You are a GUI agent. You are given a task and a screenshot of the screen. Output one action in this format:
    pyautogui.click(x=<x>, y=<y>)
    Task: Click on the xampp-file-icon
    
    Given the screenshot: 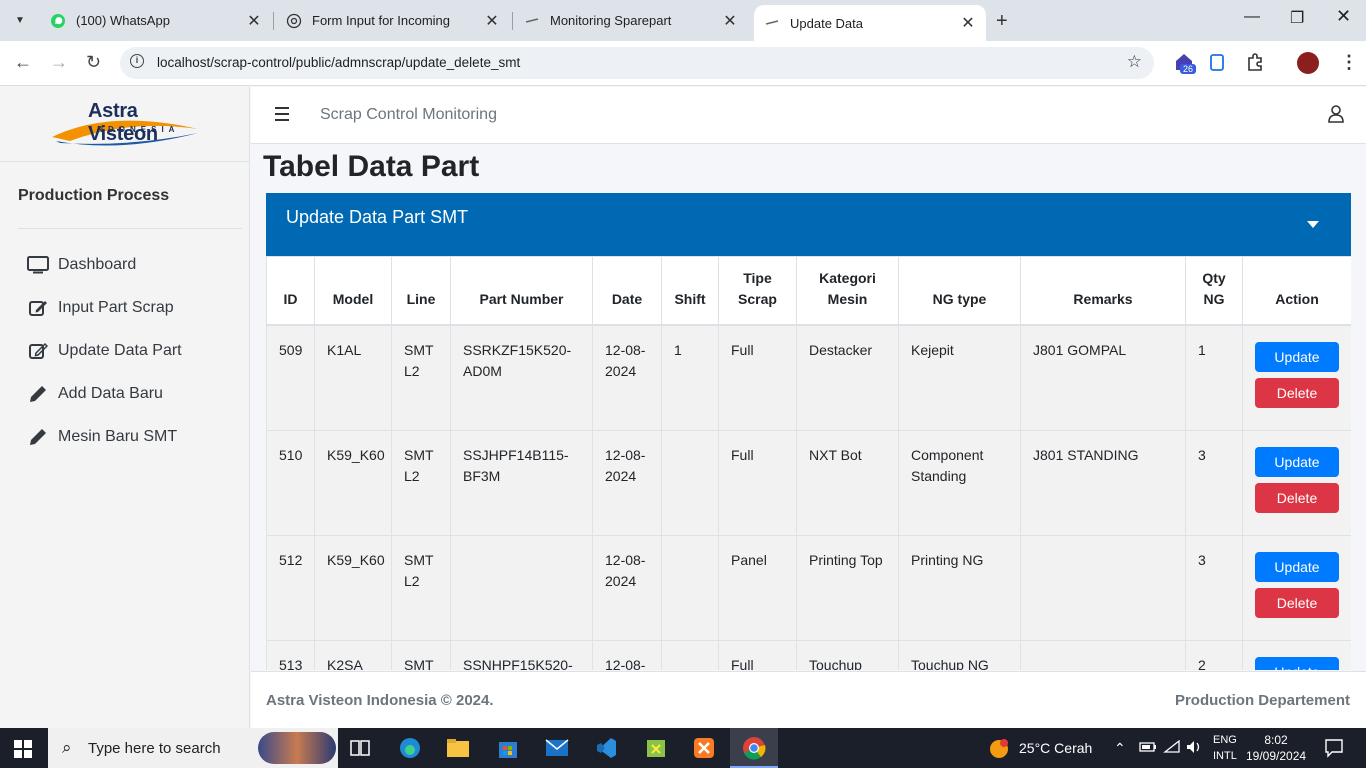 What is the action you would take?
    pyautogui.click(x=656, y=748)
    